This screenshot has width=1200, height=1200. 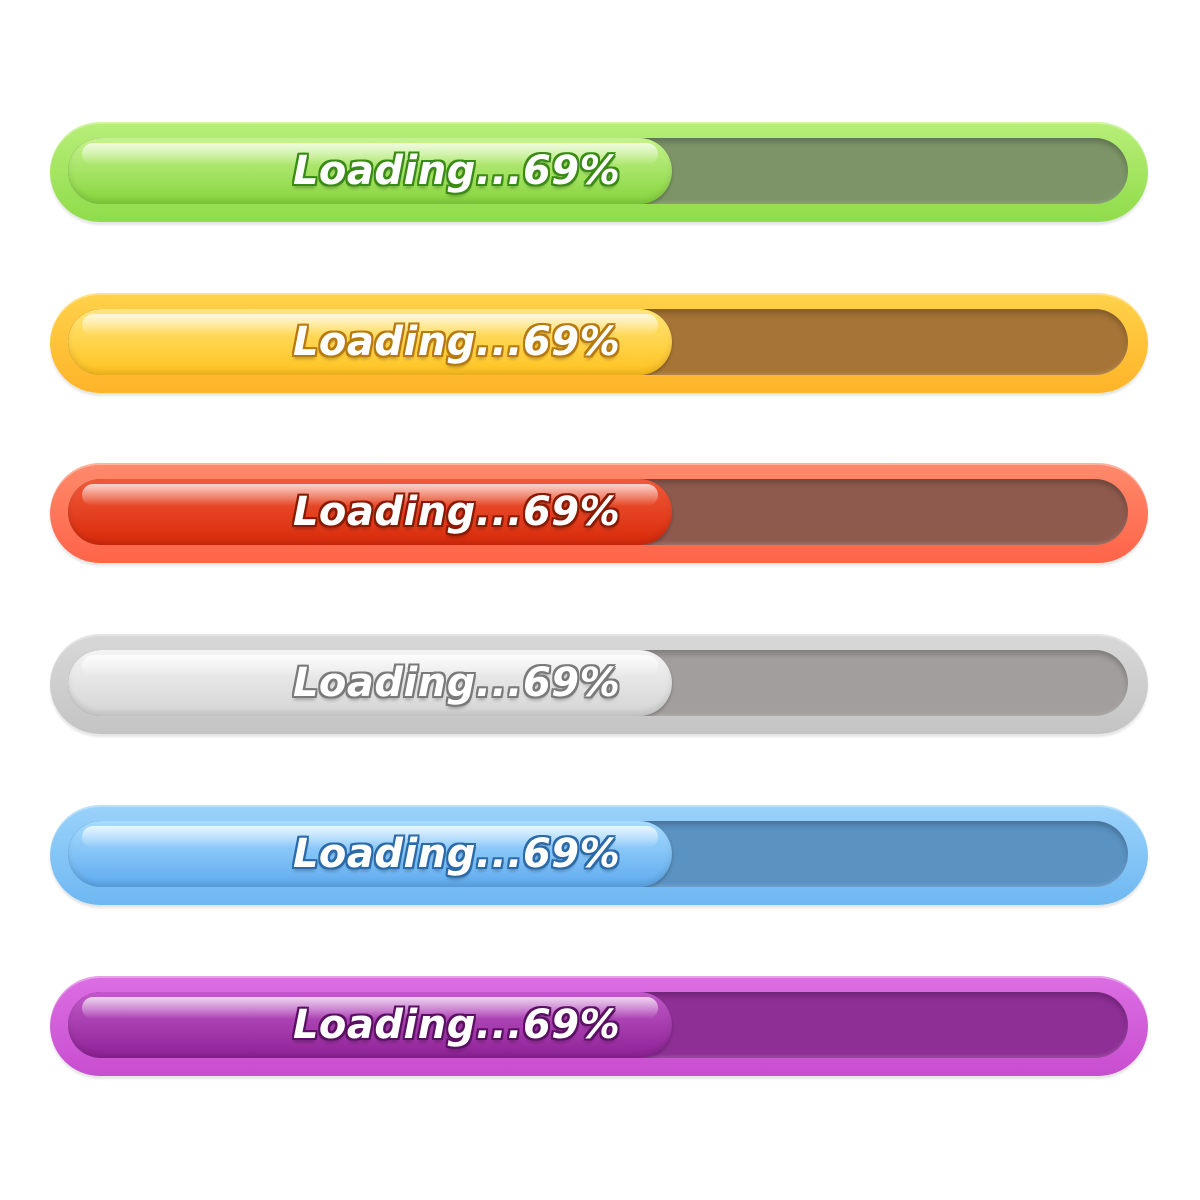 I want to click on progress-bar-gray: Loading...69%, so click(x=599, y=684).